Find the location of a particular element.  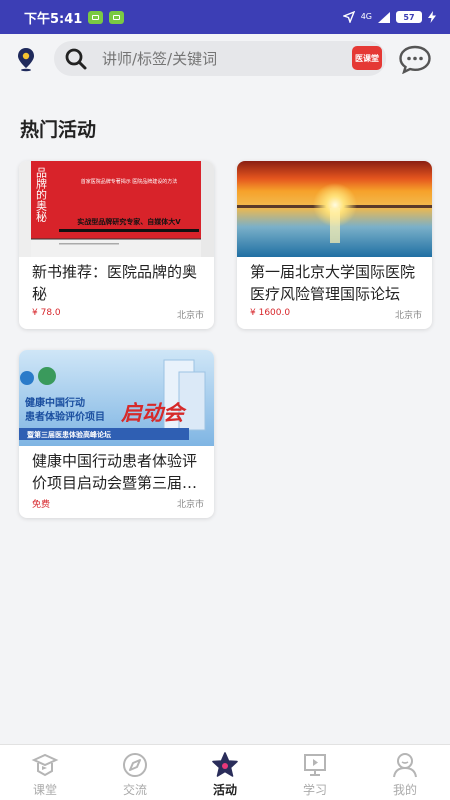

location-pin-icon is located at coordinates (26, 59).